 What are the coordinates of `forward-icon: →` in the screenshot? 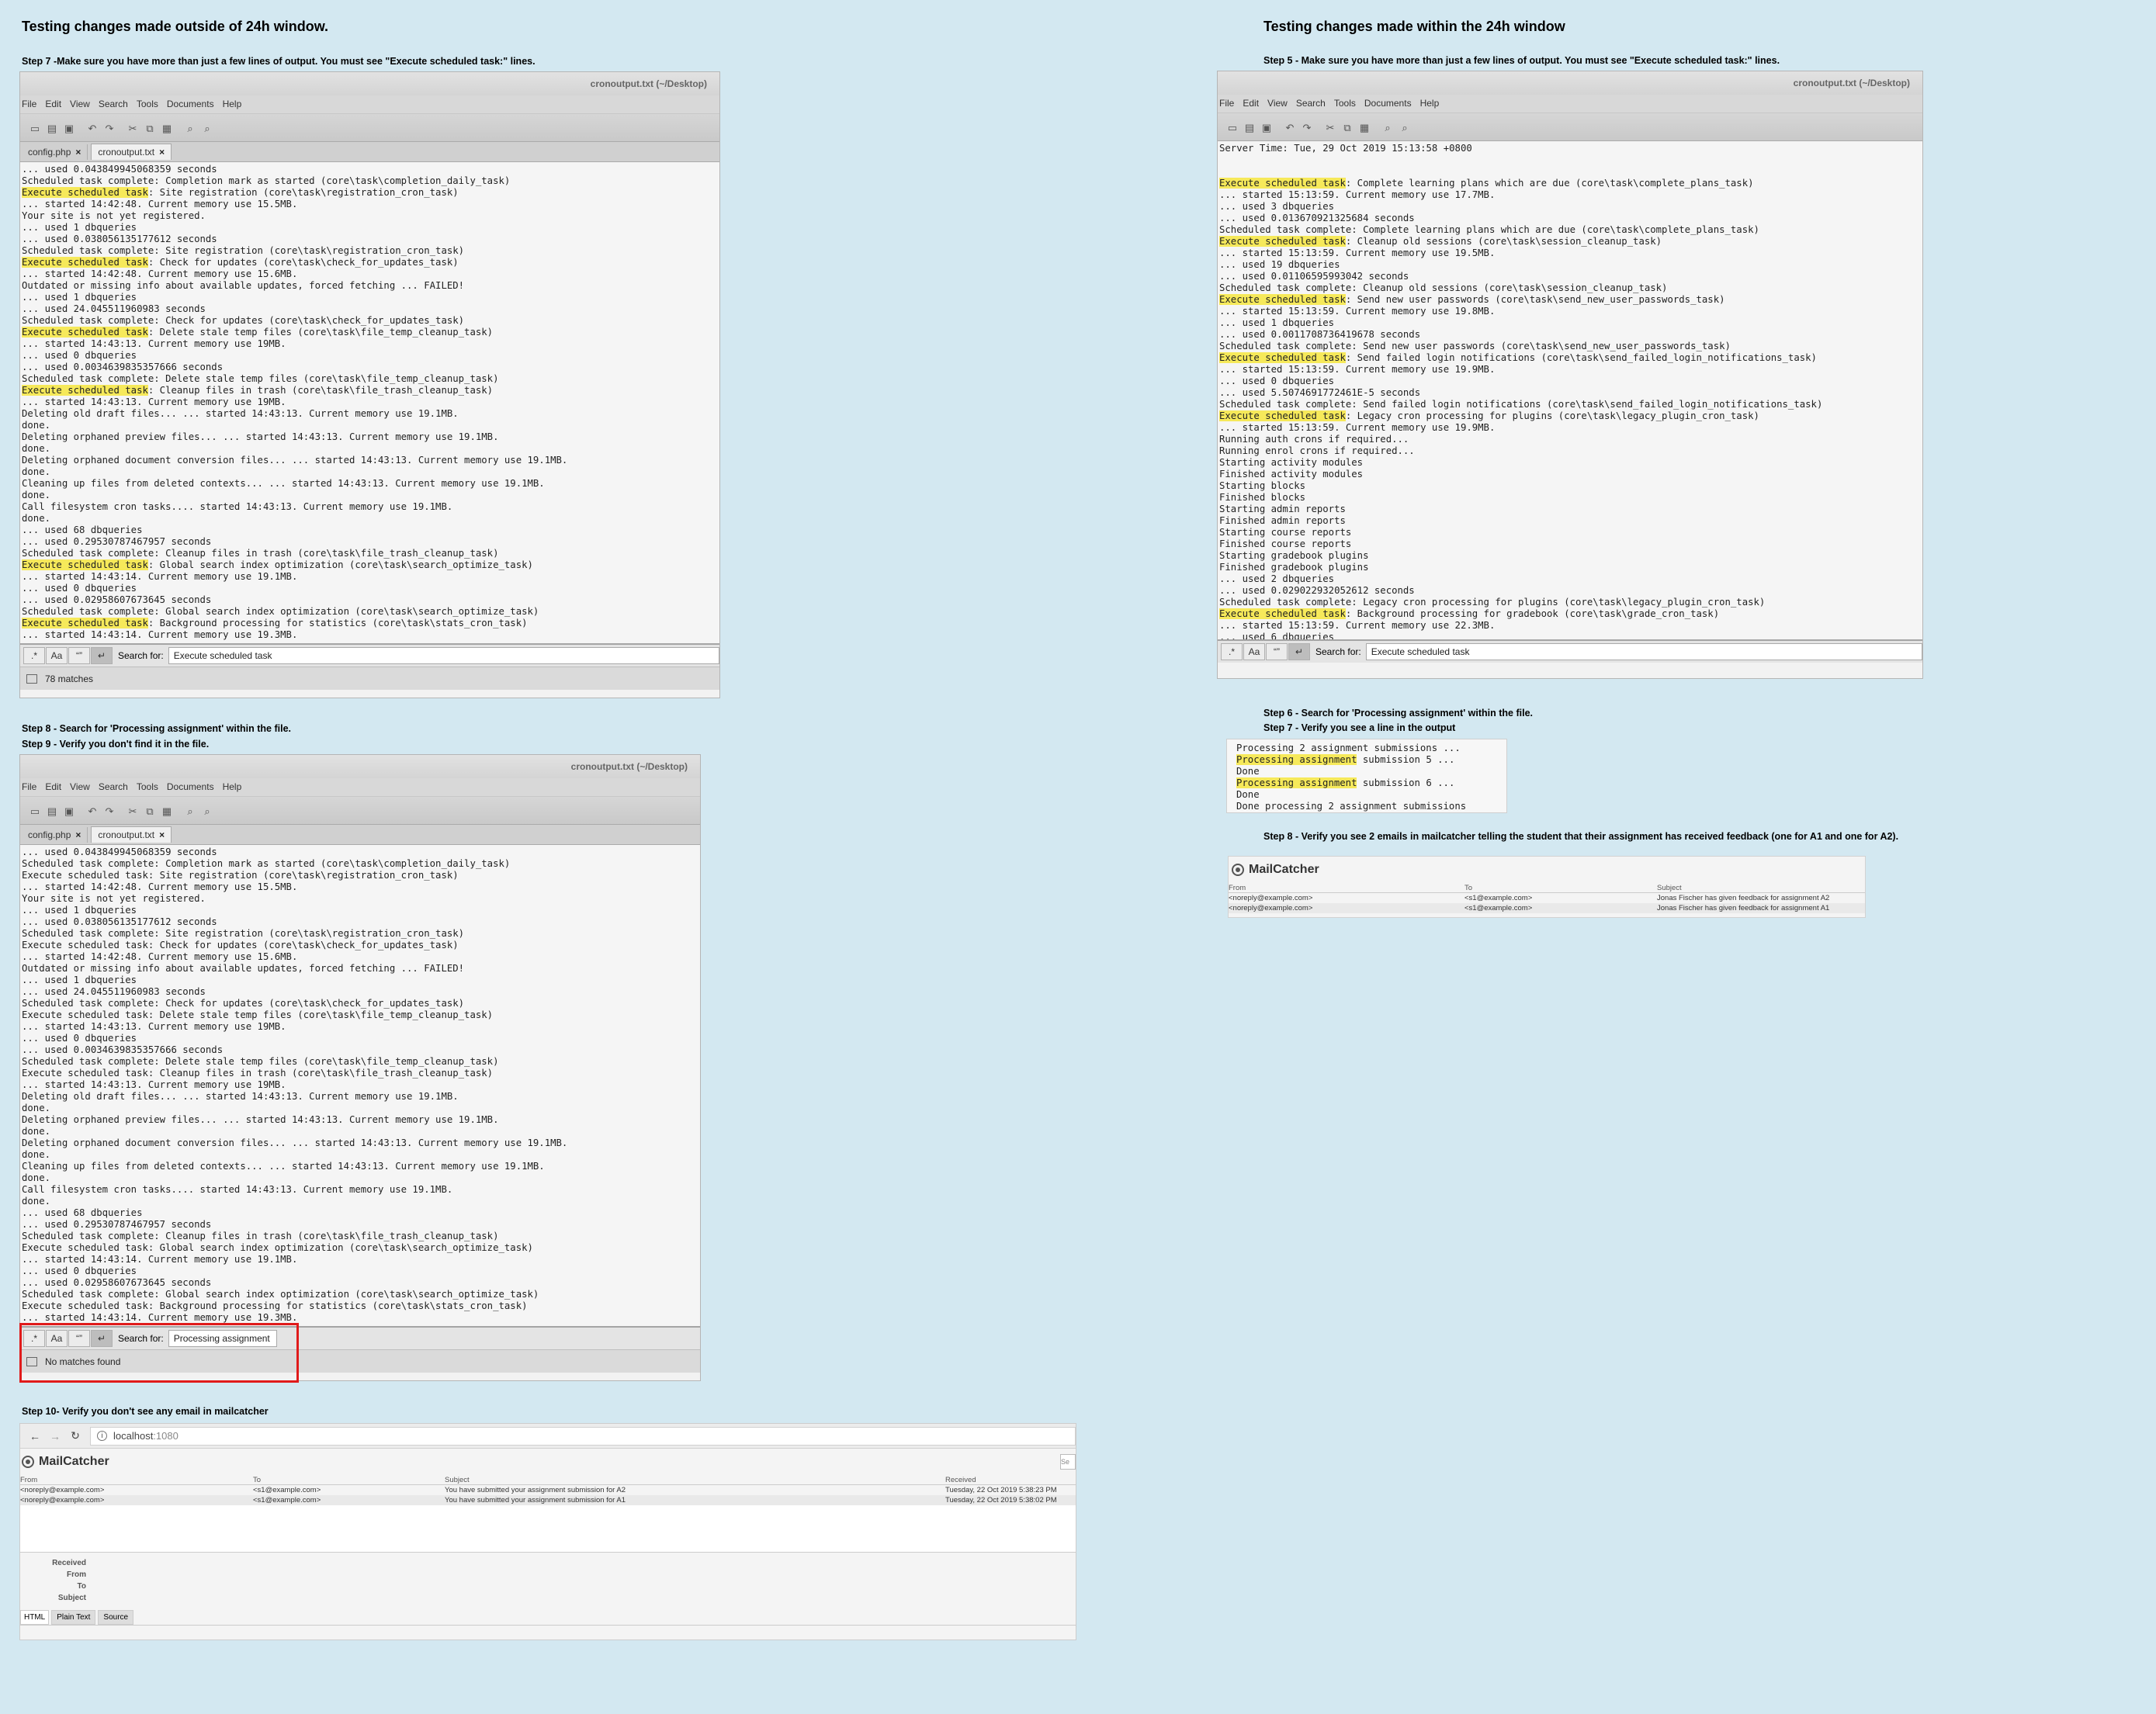 It's located at (55, 1436).